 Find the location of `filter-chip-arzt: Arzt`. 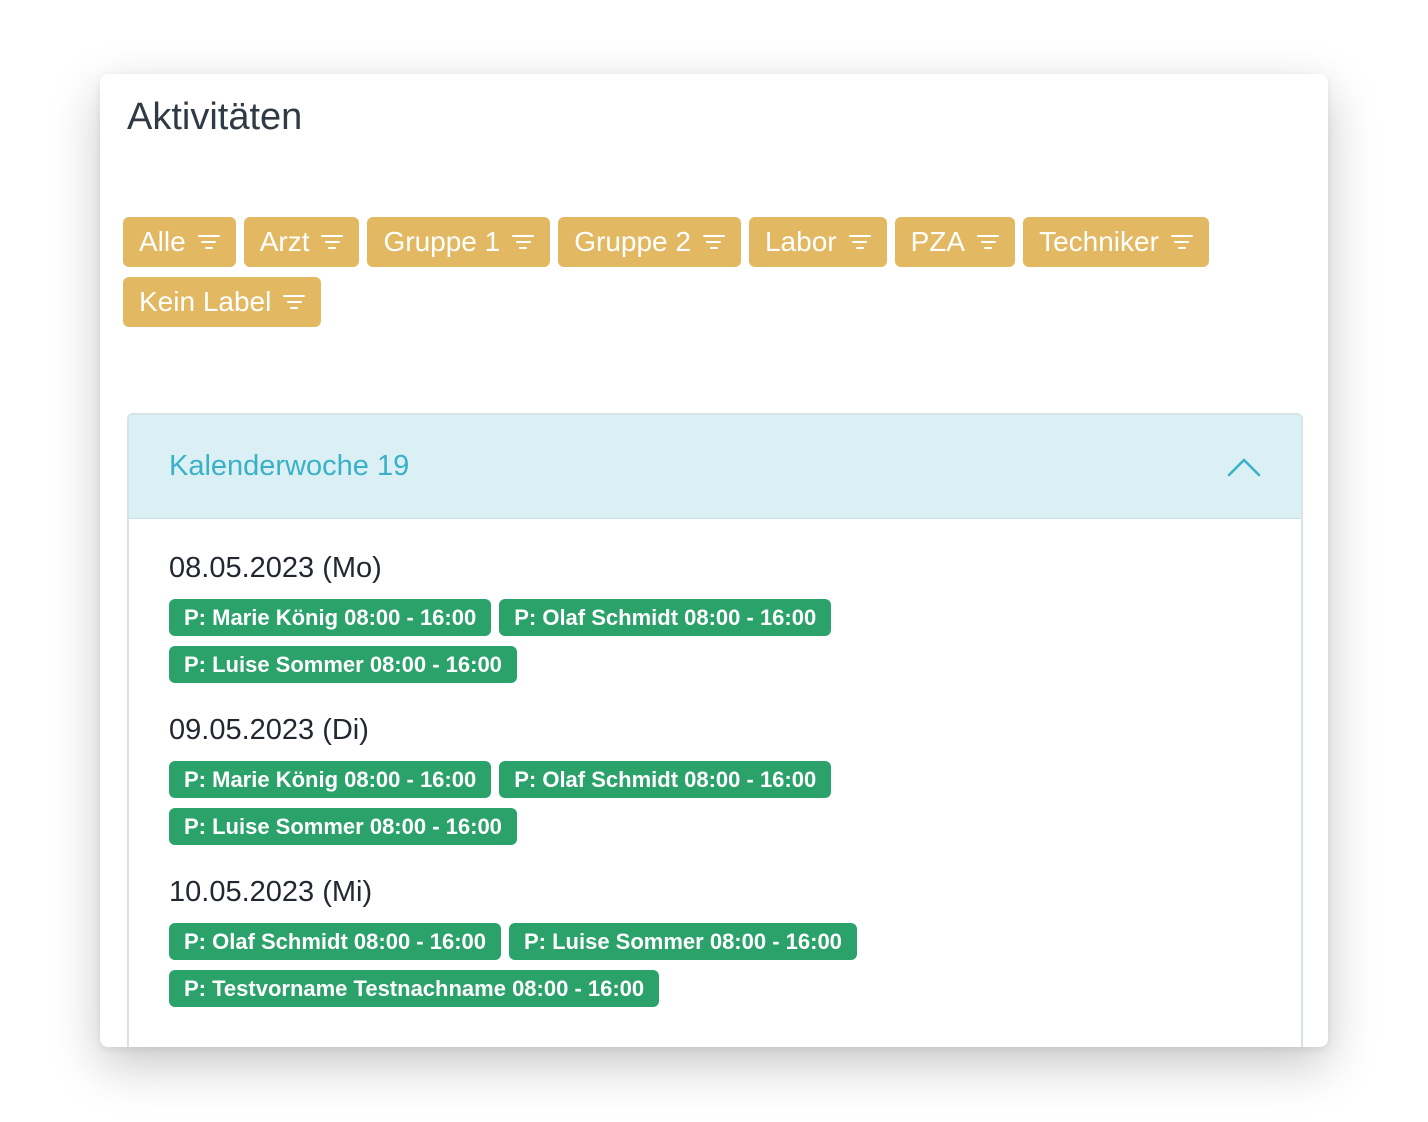

filter-chip-arzt: Arzt is located at coordinates (301, 242).